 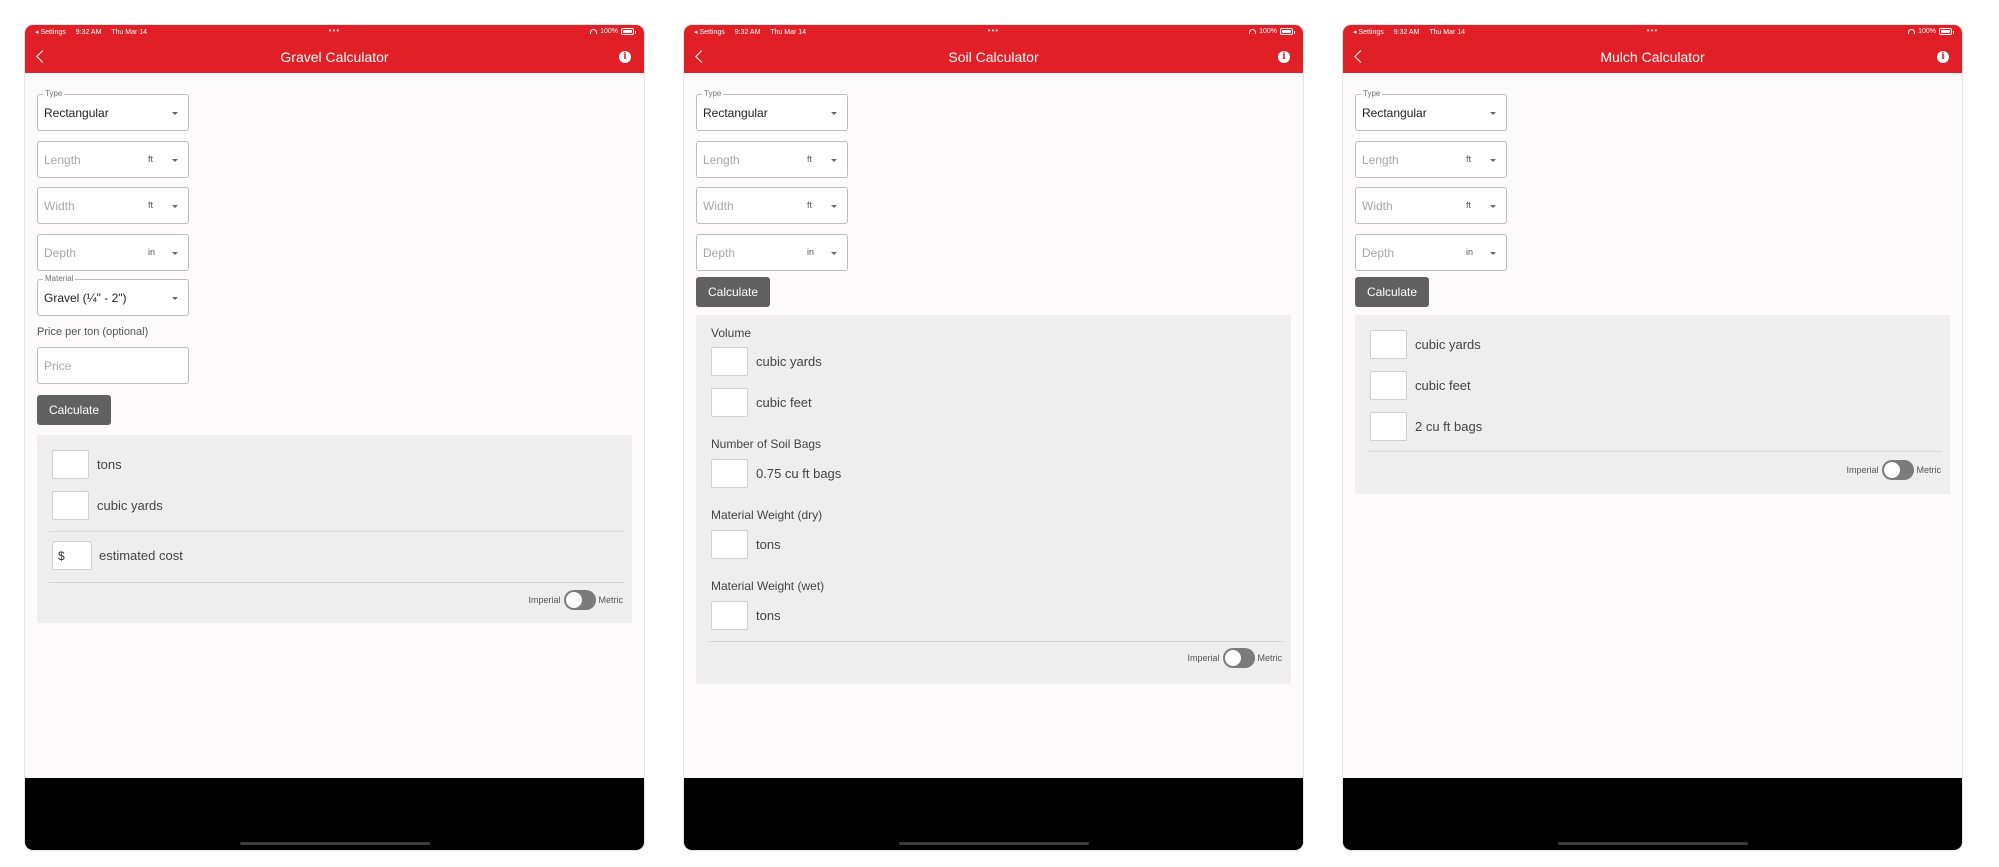 I want to click on material-label: Material, so click(x=59, y=279).